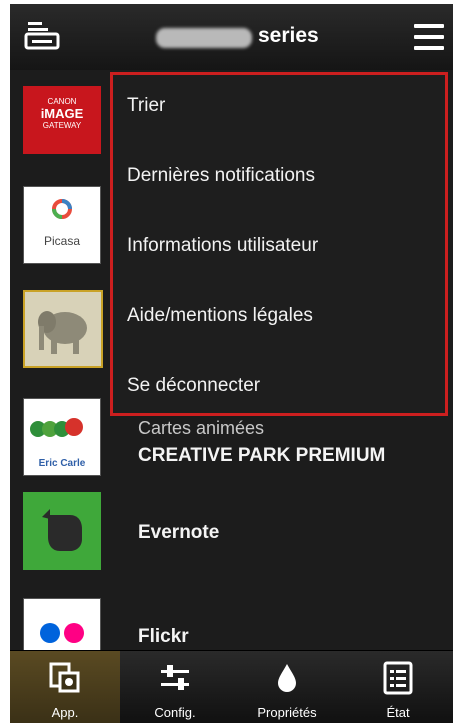  I want to click on flickr-thumb, so click(62, 627).